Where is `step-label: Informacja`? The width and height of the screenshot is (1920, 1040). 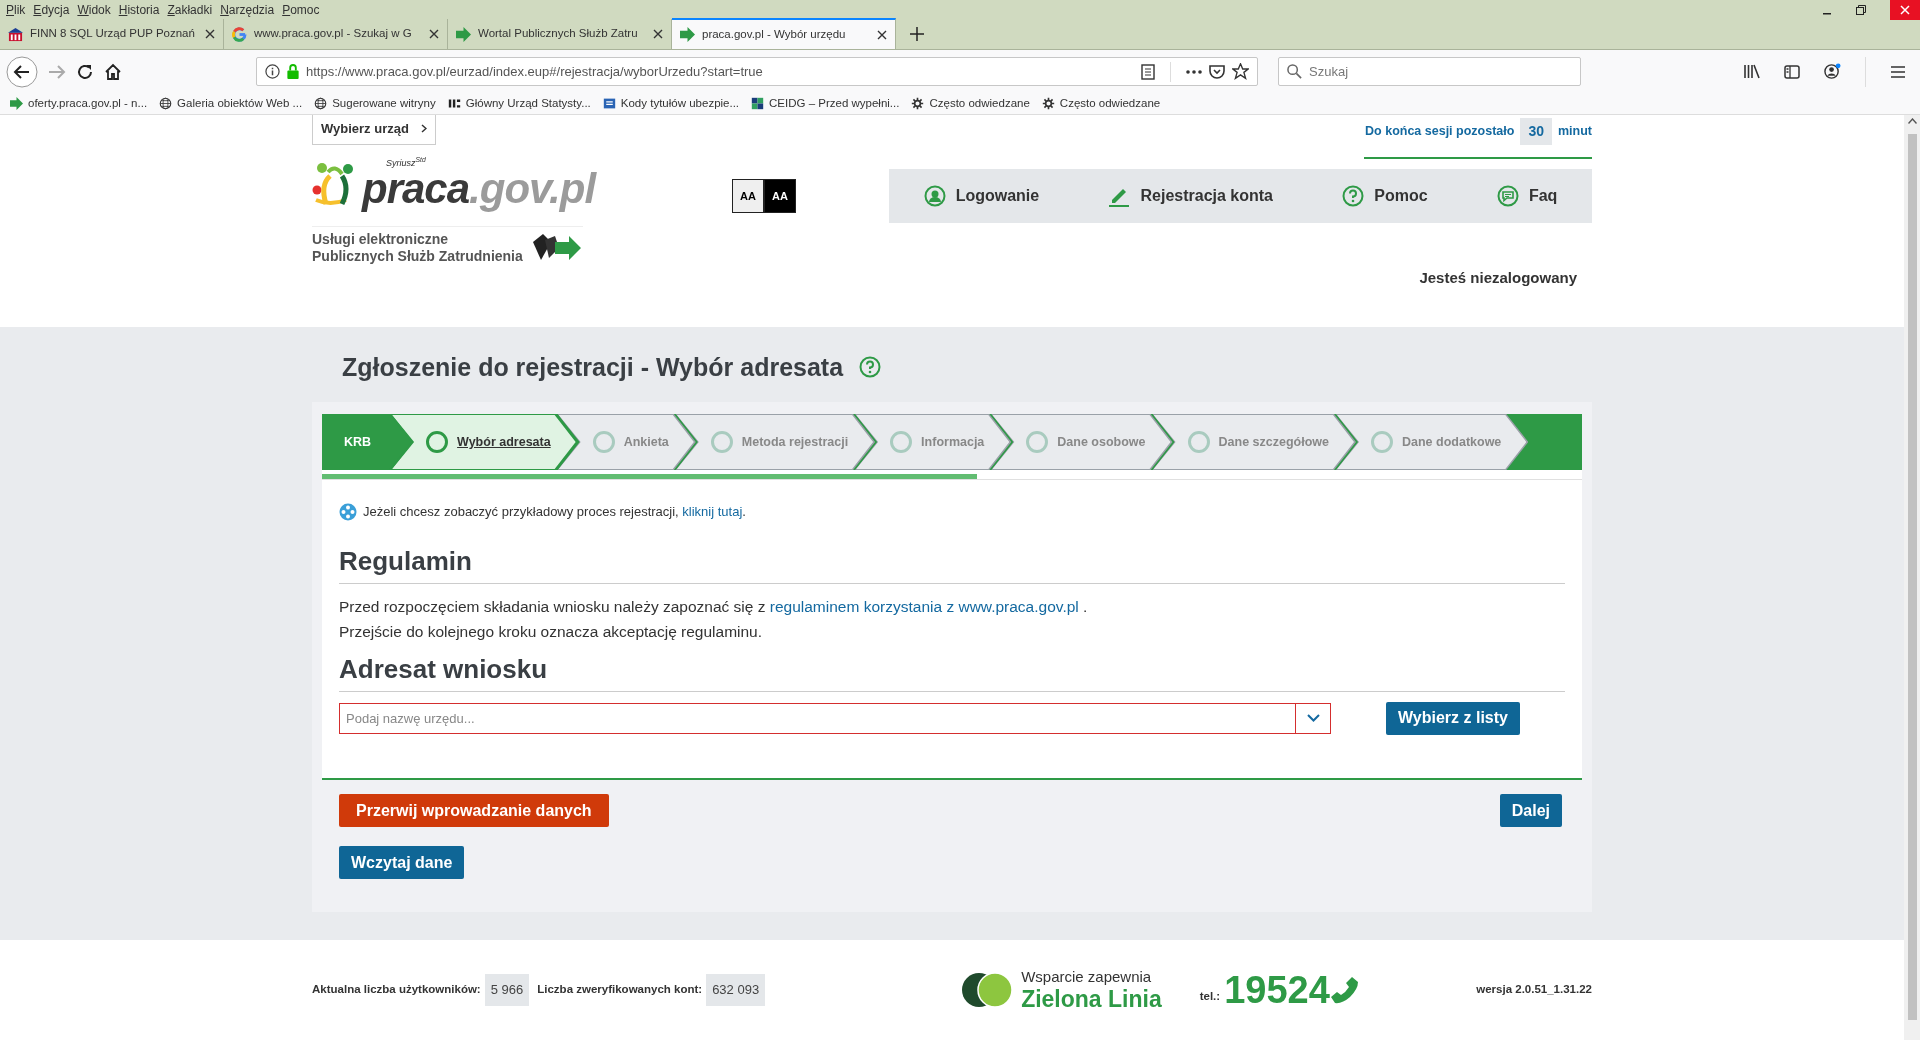
step-label: Informacja is located at coordinates (953, 442).